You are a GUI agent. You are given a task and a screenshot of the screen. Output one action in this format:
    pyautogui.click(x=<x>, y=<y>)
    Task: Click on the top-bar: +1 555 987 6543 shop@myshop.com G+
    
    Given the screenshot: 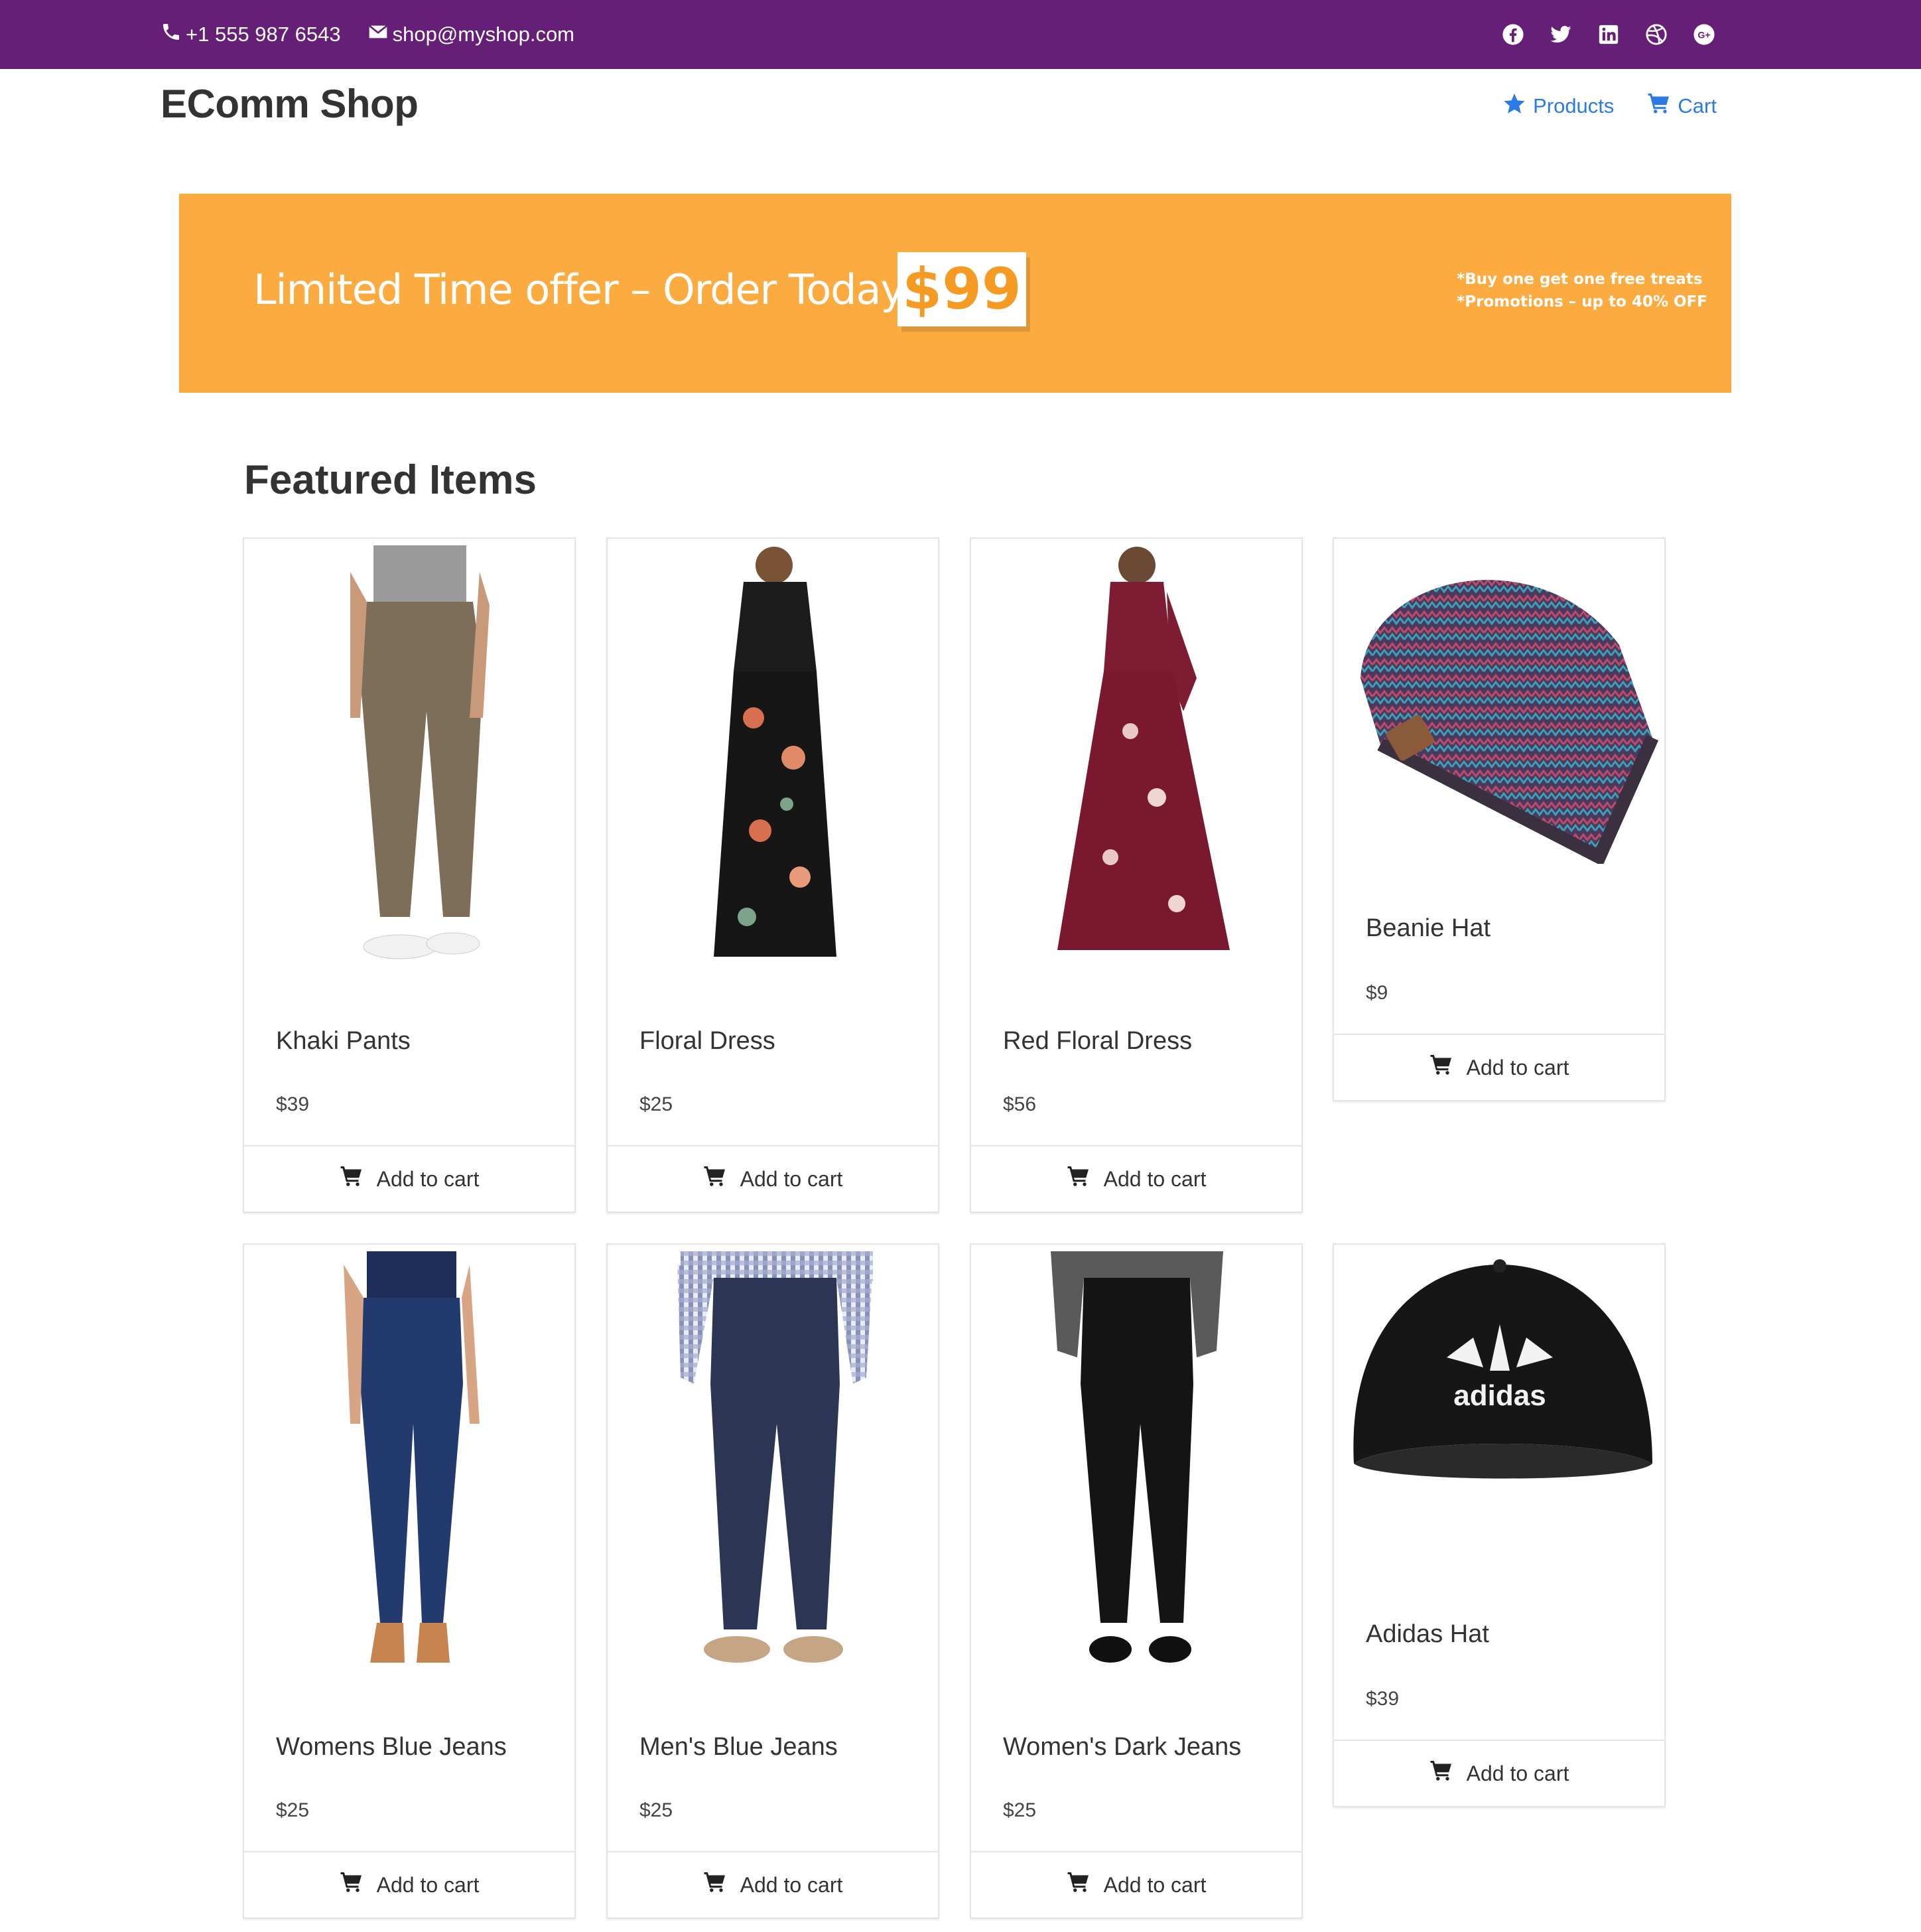 What is the action you would take?
    pyautogui.click(x=961, y=34)
    